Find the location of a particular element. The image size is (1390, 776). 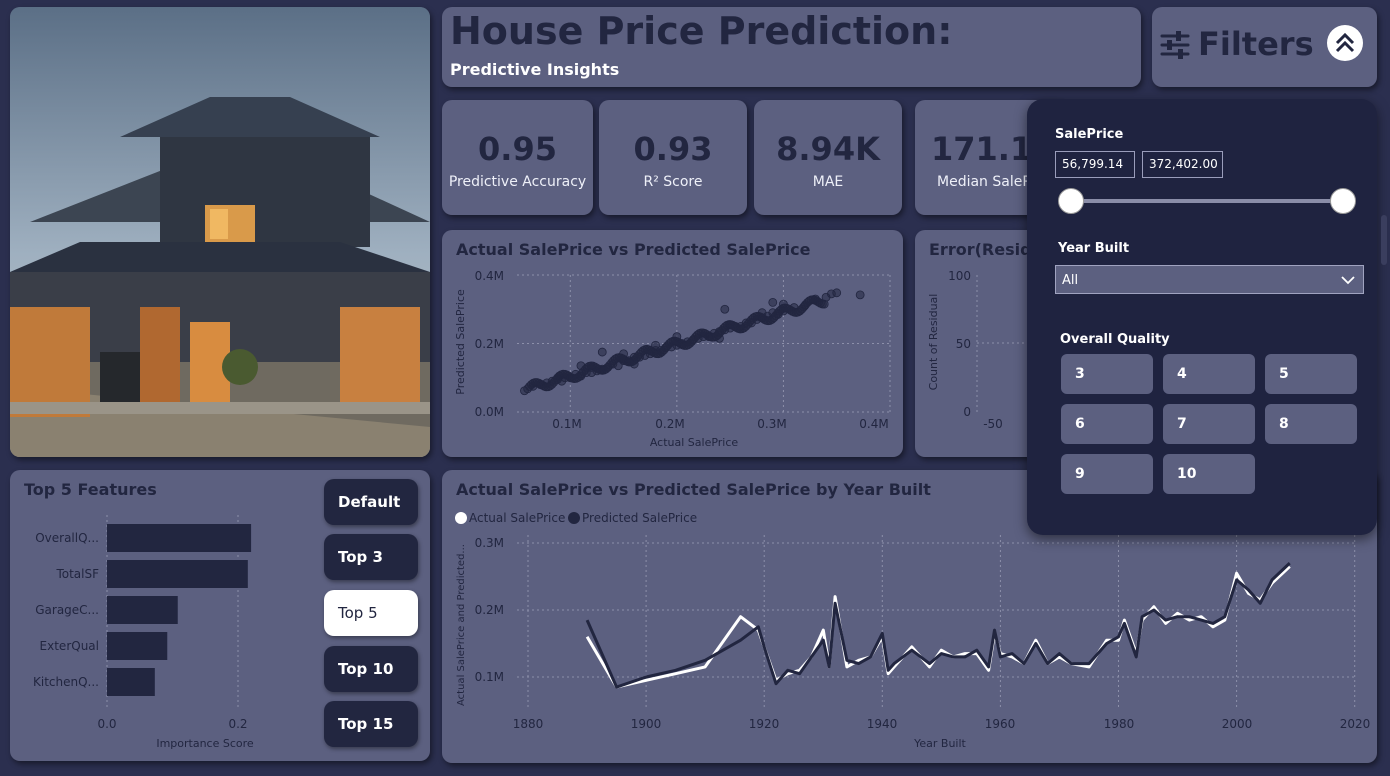

kpi-value: 8.94K is located at coordinates (828, 149).